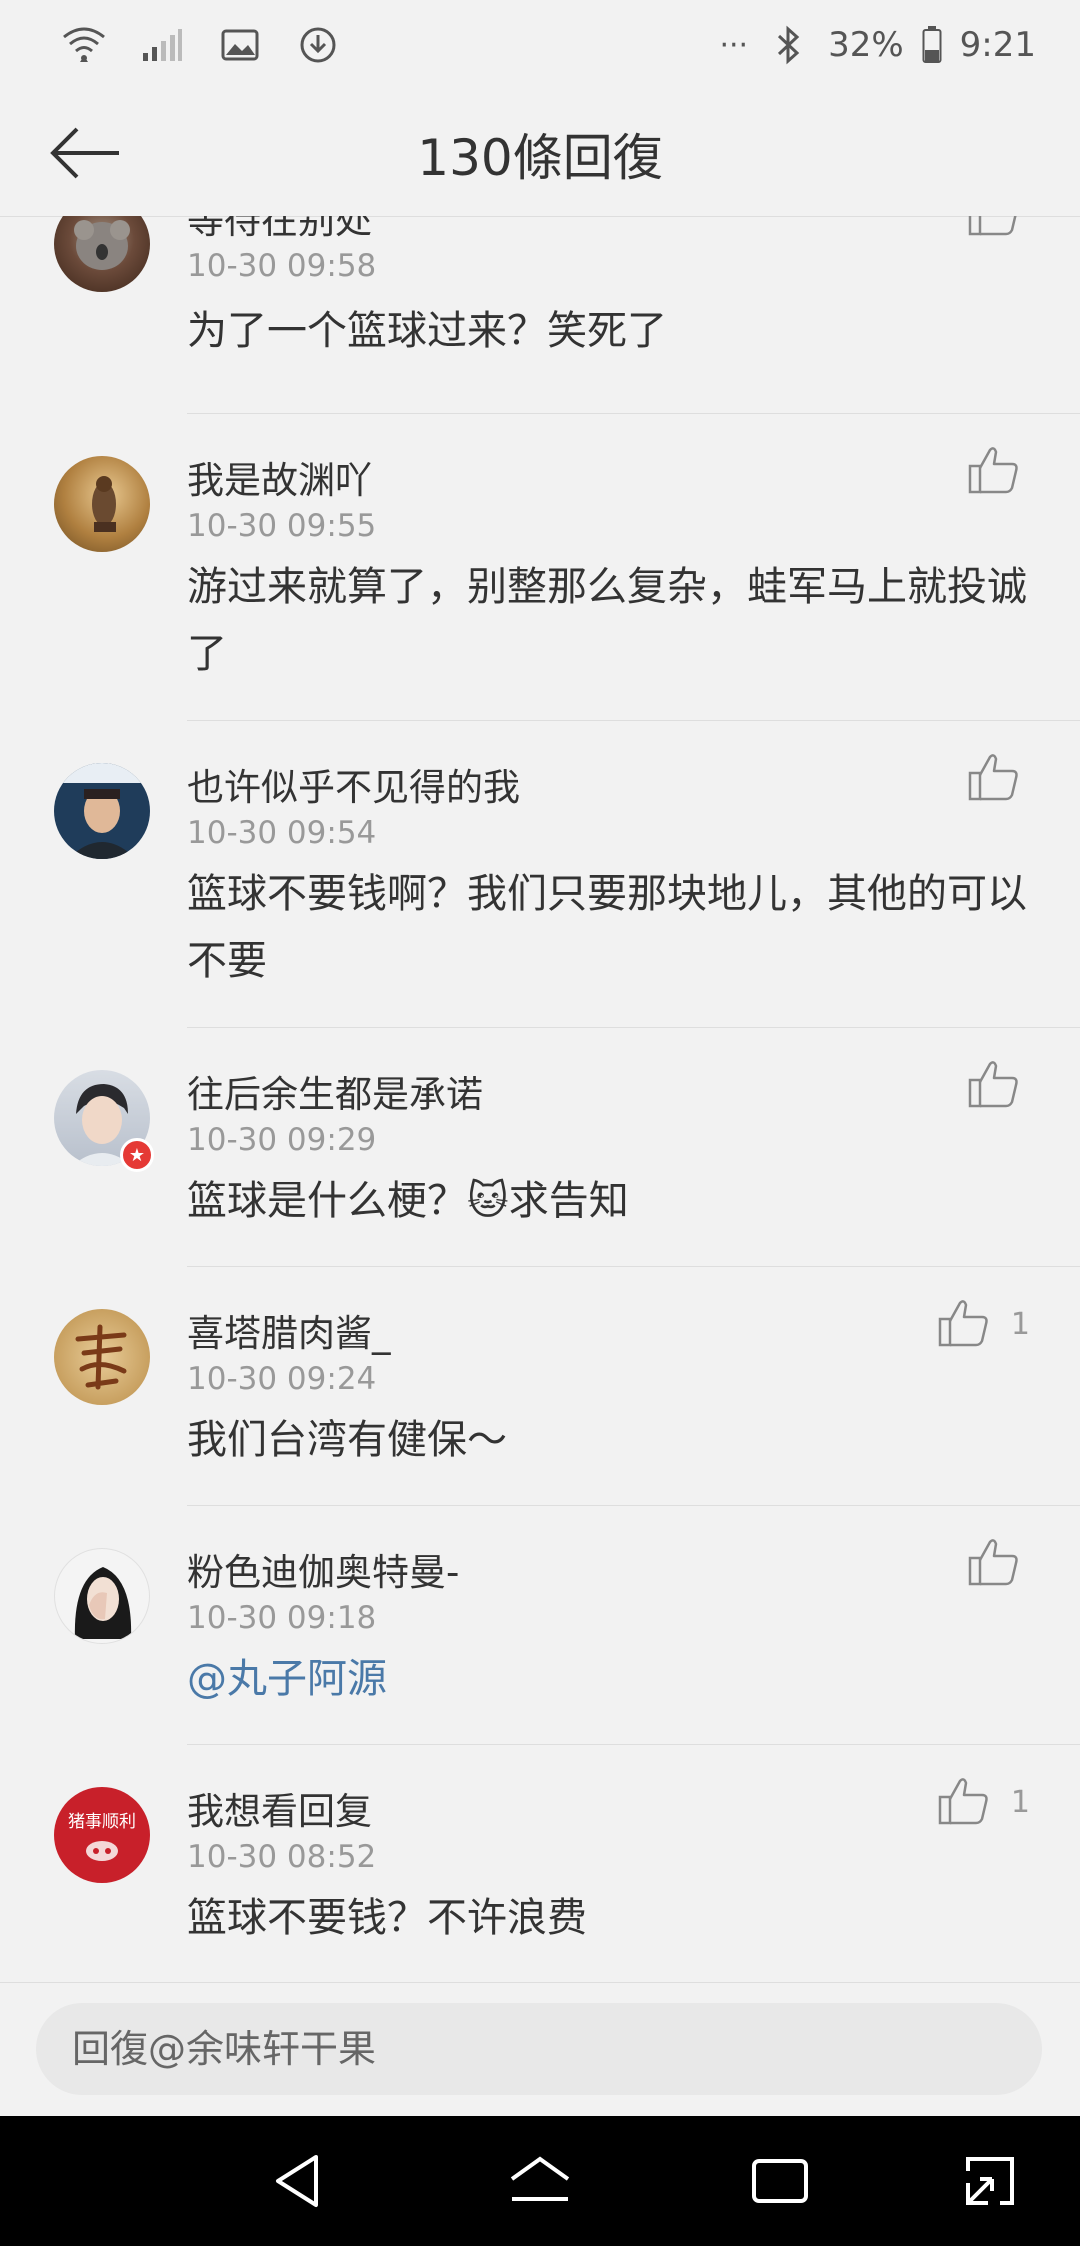  I want to click on comment-item: 喜塔腊肉酱_ 10-30 09:24 我们台湾有健保～ 1, so click(540, 1386).